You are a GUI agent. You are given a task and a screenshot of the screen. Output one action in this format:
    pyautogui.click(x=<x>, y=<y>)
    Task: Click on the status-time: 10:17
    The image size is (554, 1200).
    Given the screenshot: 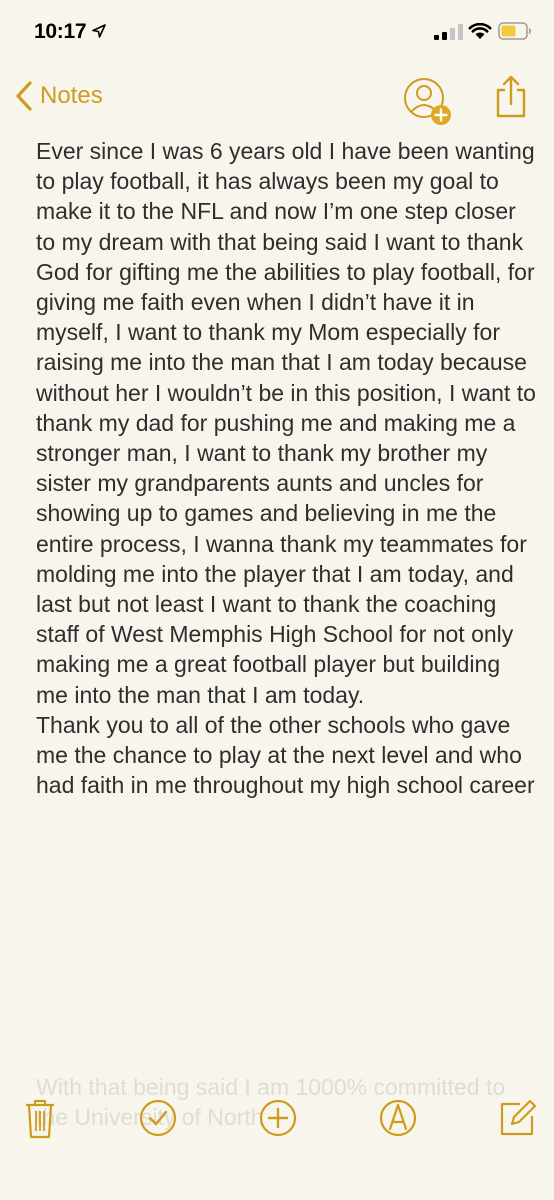 What is the action you would take?
    pyautogui.click(x=60, y=31)
    